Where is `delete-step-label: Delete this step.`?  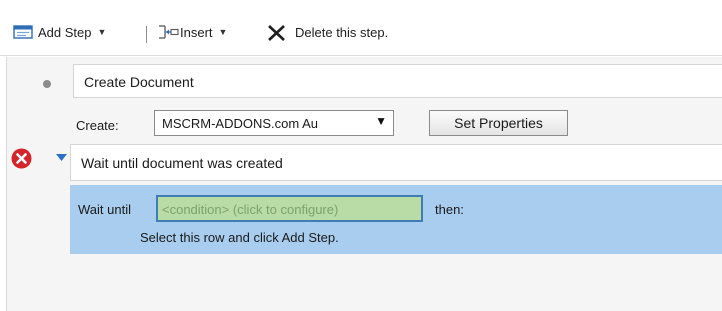 delete-step-label: Delete this step. is located at coordinates (342, 32).